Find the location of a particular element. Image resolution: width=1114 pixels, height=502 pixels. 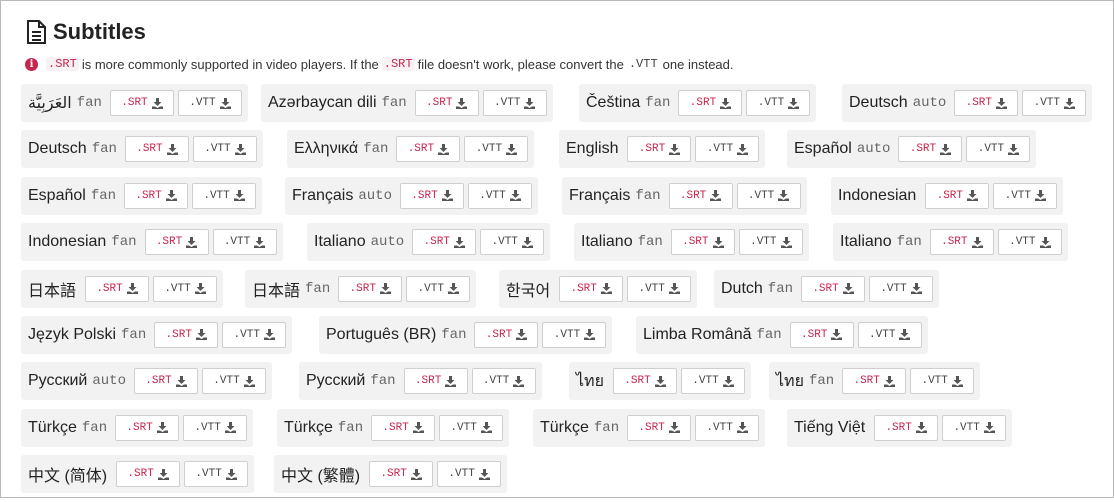

subtitle-item: Français auto .SRT .VTT is located at coordinates (411, 195).